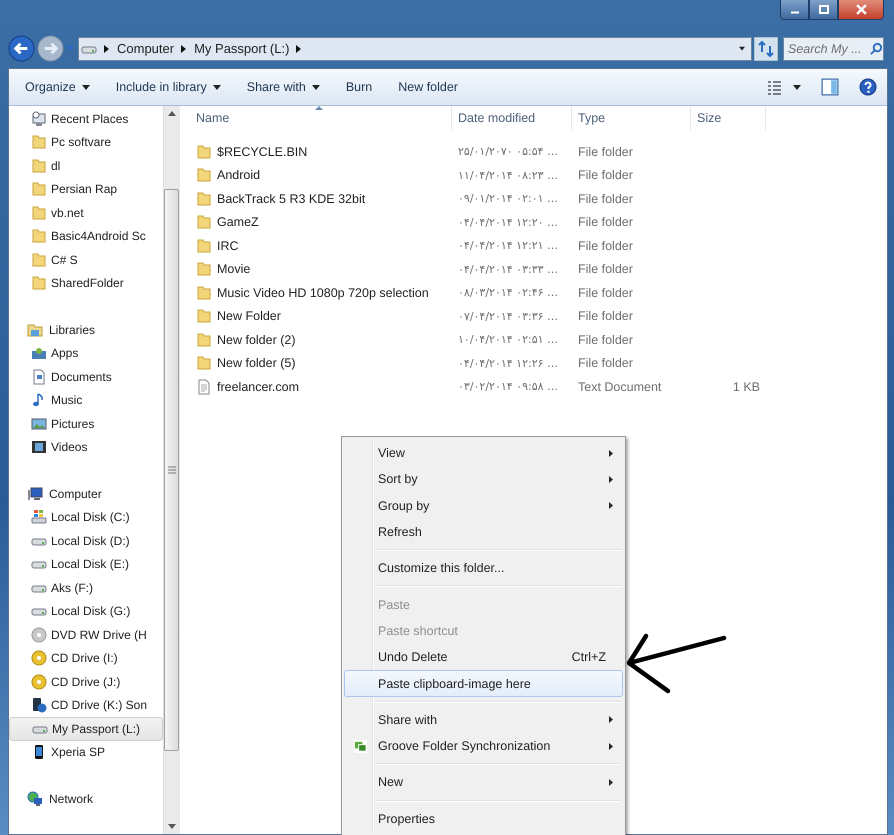  What do you see at coordinates (86, 658) in the screenshot?
I see `sidebar-item: CD Drive (I:)` at bounding box center [86, 658].